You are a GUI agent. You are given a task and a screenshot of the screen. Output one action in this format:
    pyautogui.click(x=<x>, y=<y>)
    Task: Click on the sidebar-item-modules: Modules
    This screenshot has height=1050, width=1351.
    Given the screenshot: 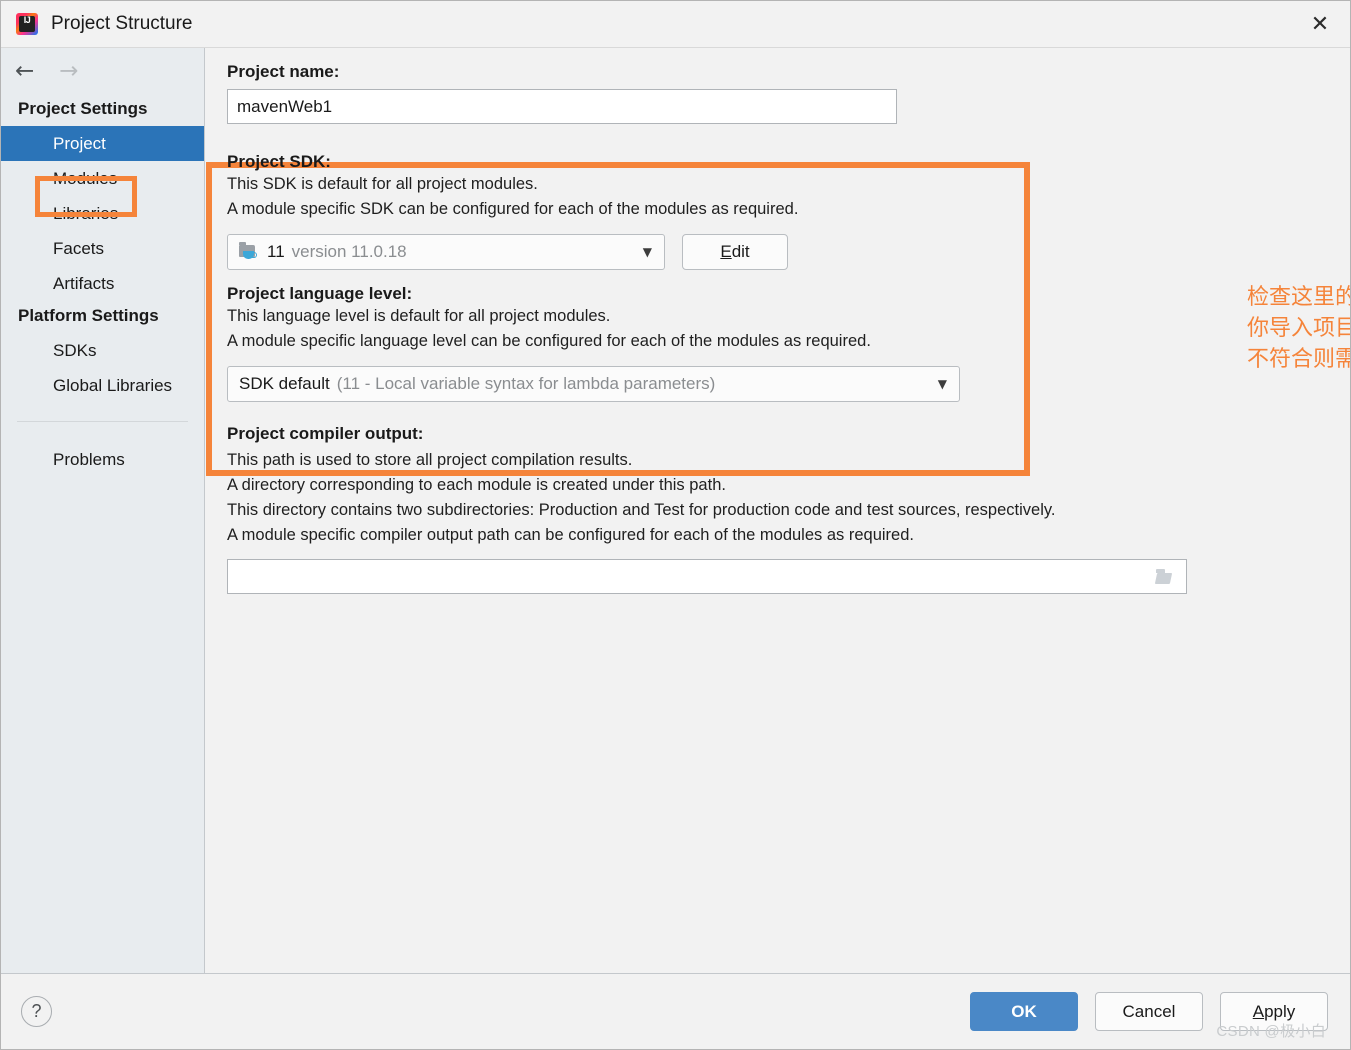 What is the action you would take?
    pyautogui.click(x=102, y=178)
    